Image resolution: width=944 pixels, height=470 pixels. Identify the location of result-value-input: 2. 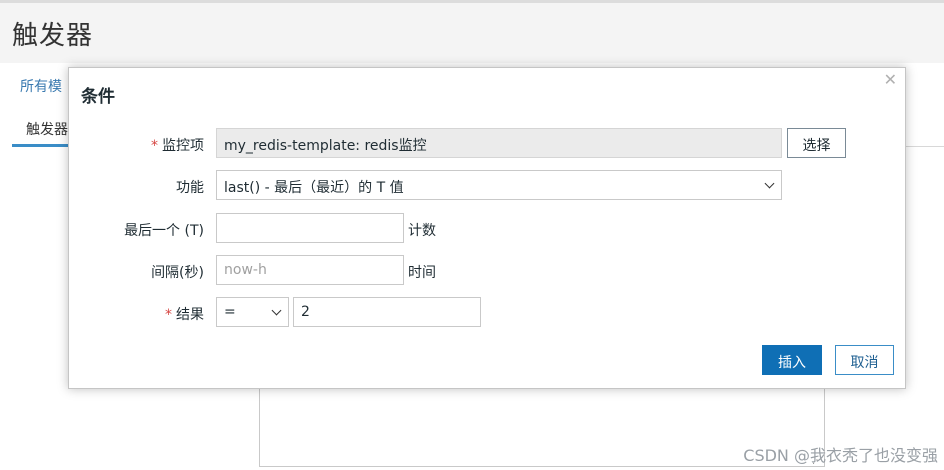
(387, 312).